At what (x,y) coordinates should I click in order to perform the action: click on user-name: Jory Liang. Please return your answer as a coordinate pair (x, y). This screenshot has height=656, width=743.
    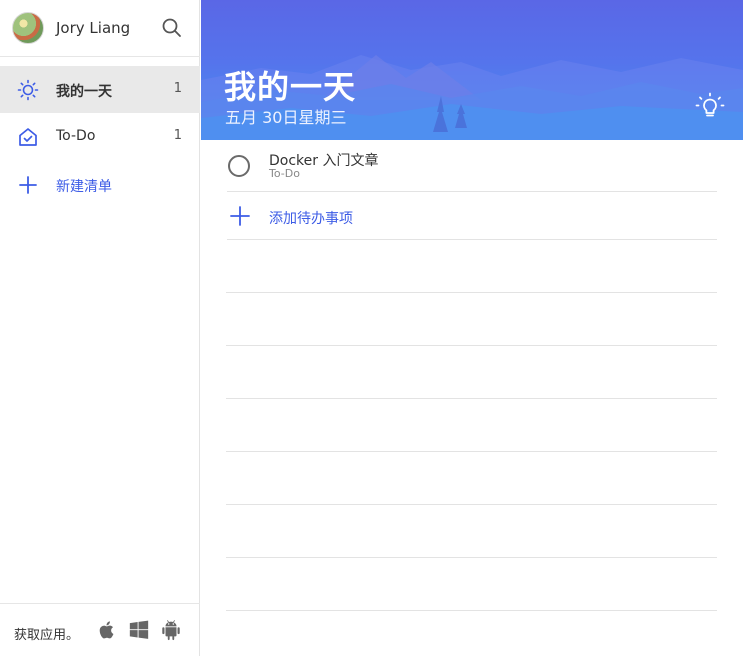
    Looking at the image, I should click on (93, 28).